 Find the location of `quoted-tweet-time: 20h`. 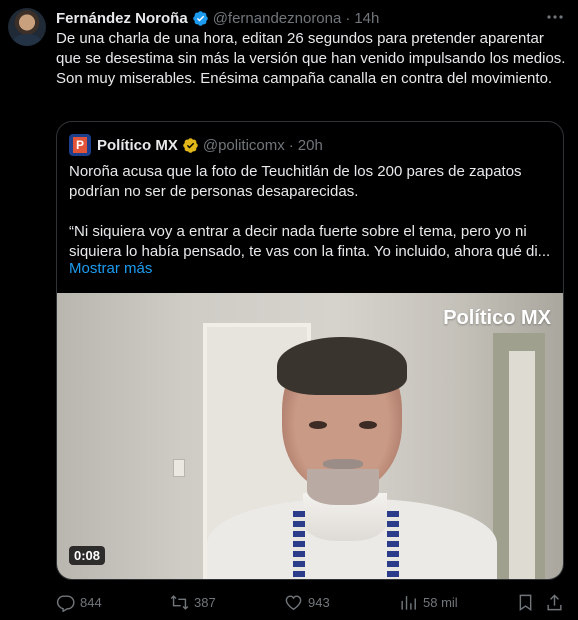

quoted-tweet-time: 20h is located at coordinates (310, 145).